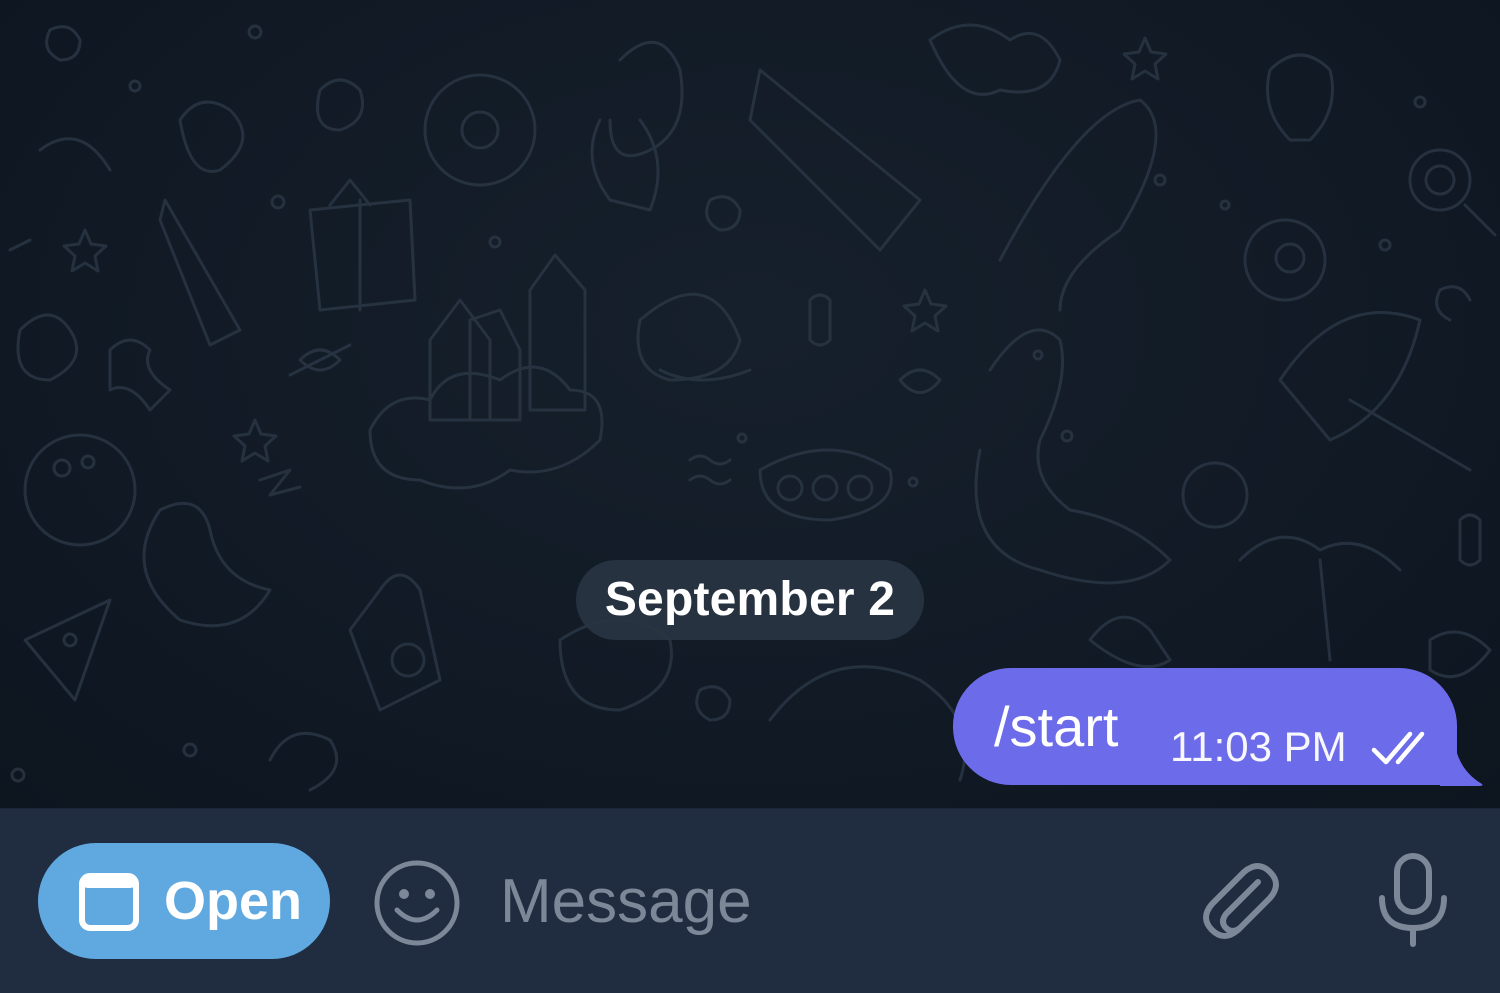  I want to click on open-webapp-button: Open, so click(184, 901).